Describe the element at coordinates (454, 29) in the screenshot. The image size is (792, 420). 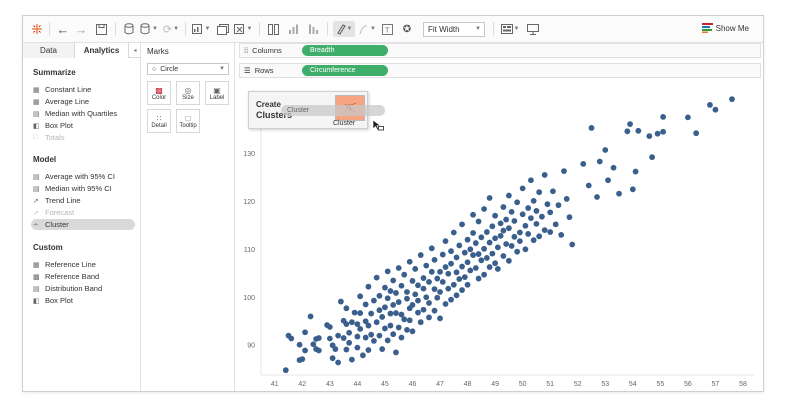
I see `fit-width-select: Fit Width ▼` at that location.